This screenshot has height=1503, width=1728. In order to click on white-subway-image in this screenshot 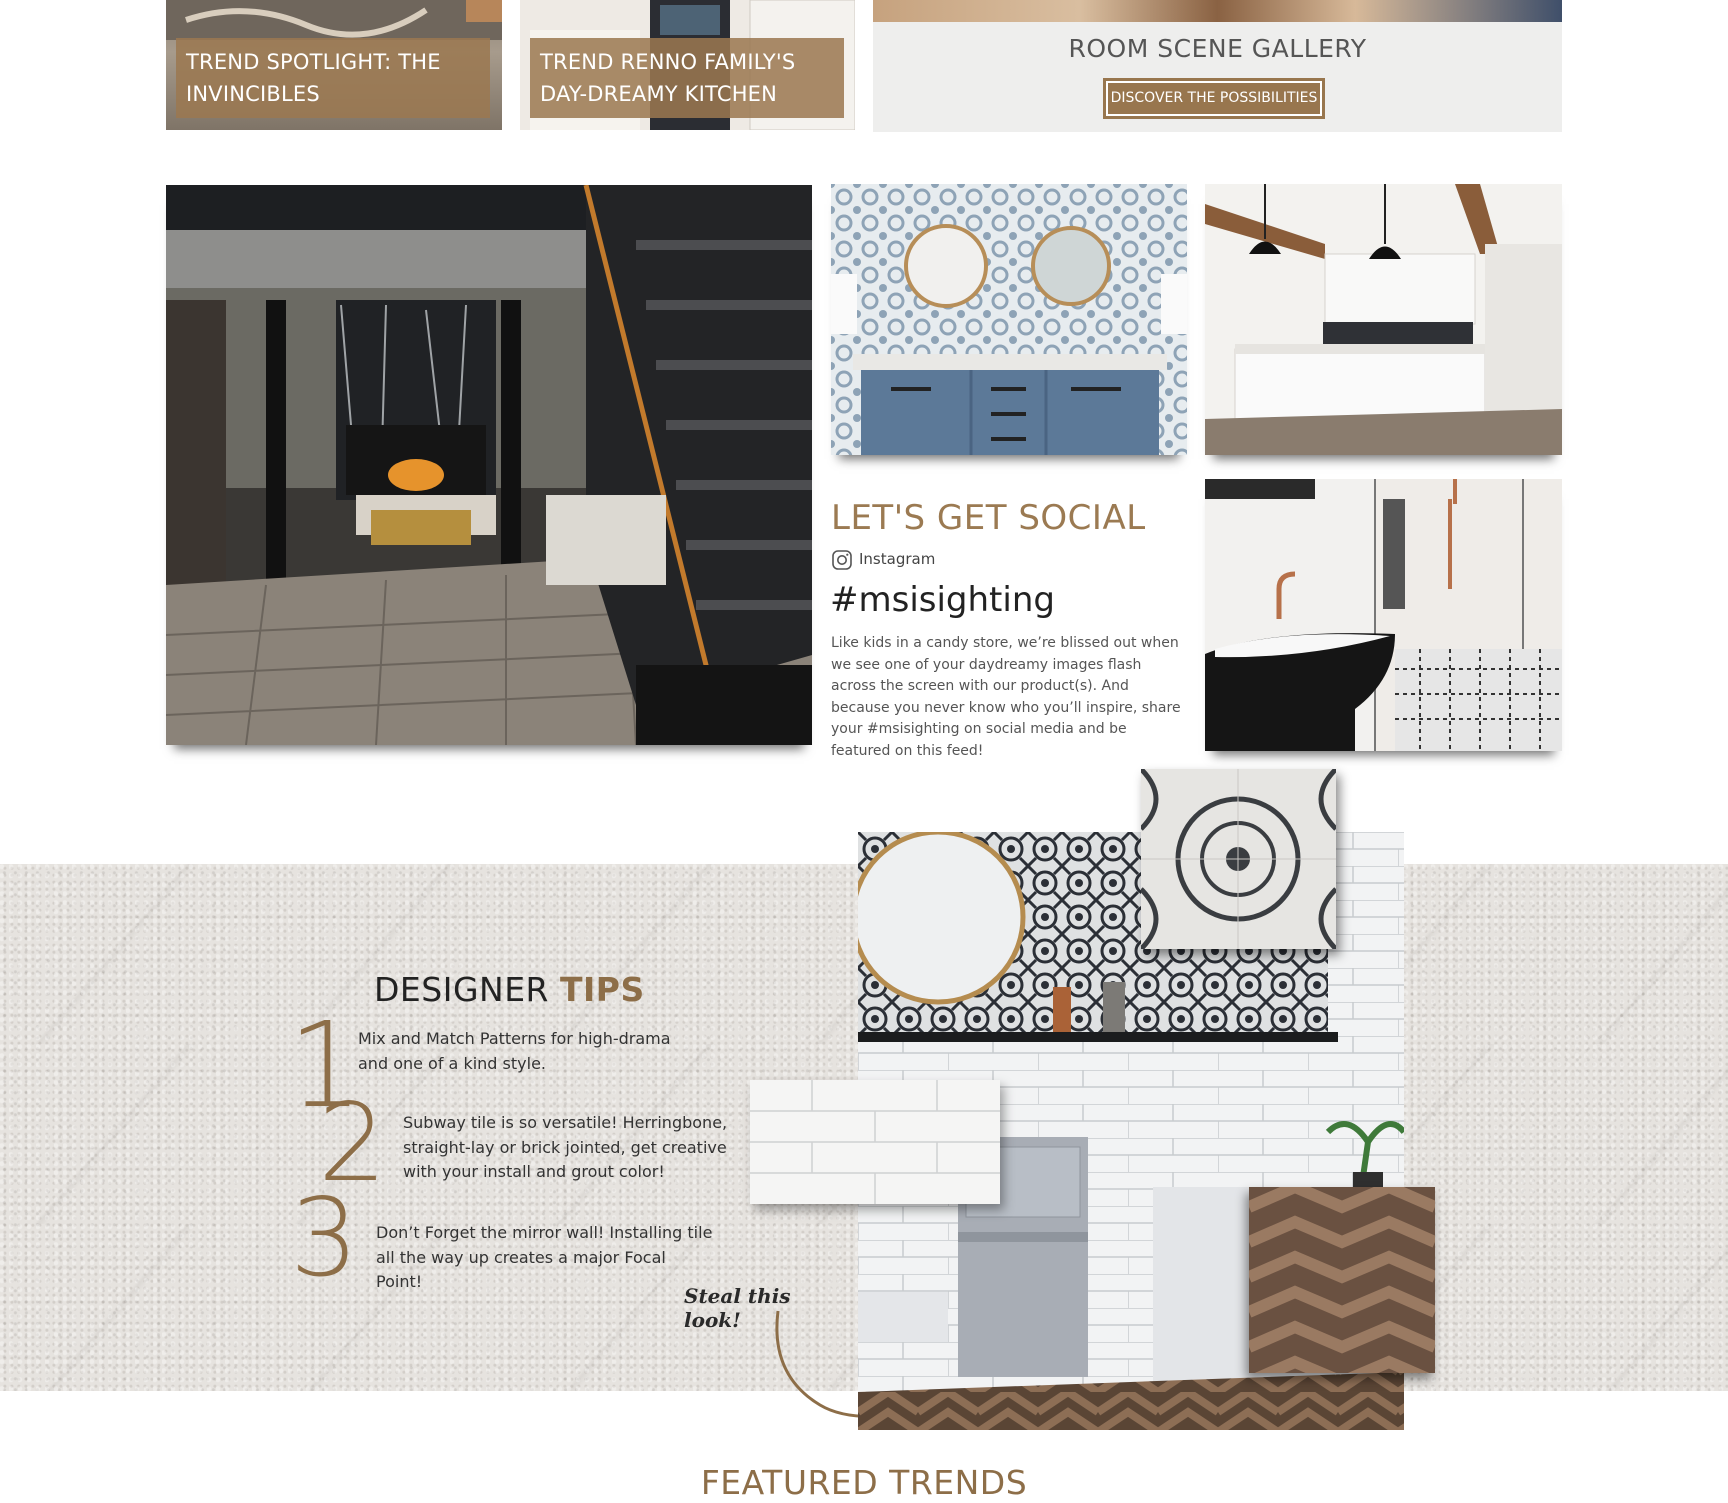, I will do `click(875, 1142)`.